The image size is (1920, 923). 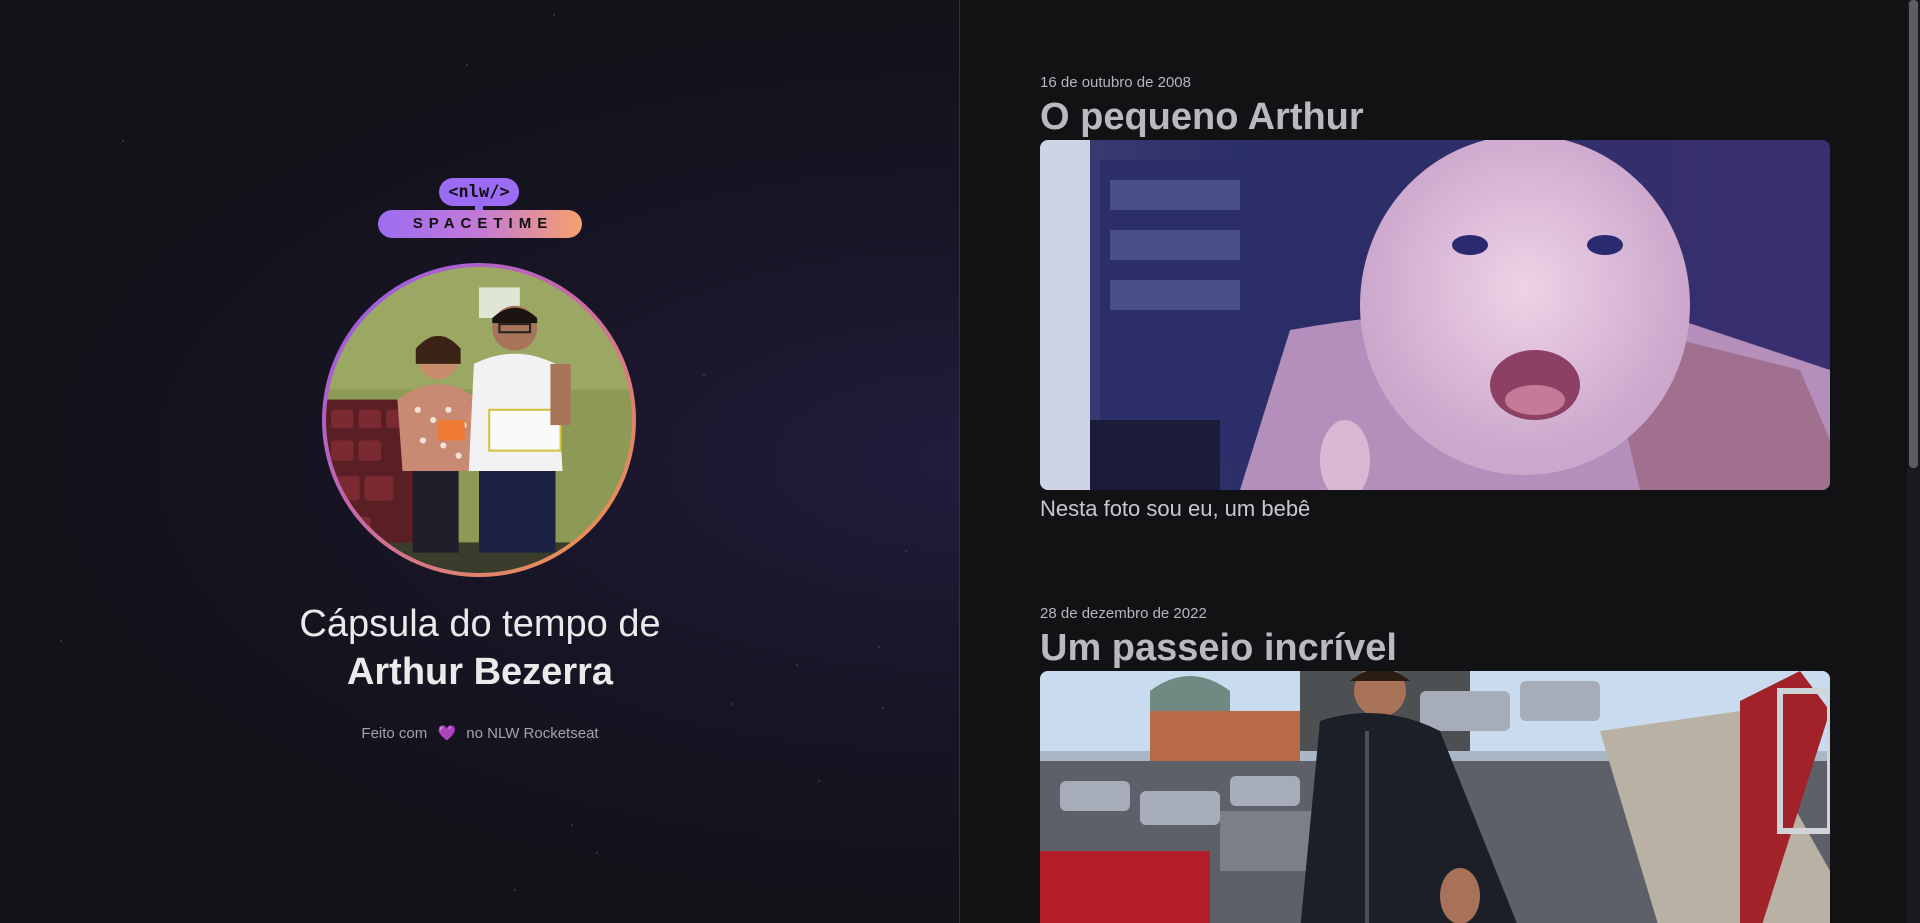 What do you see at coordinates (480, 224) in the screenshot?
I see `logo-spacetime-text: SPACETIME` at bounding box center [480, 224].